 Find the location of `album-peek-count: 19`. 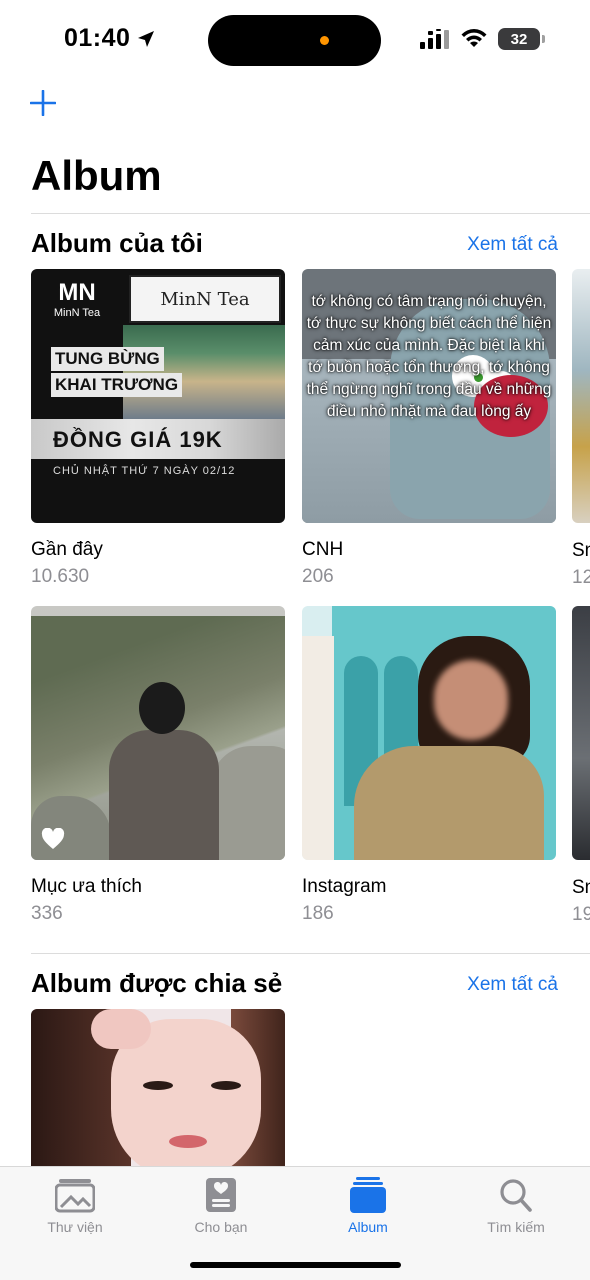

album-peek-count: 19 is located at coordinates (581, 914).